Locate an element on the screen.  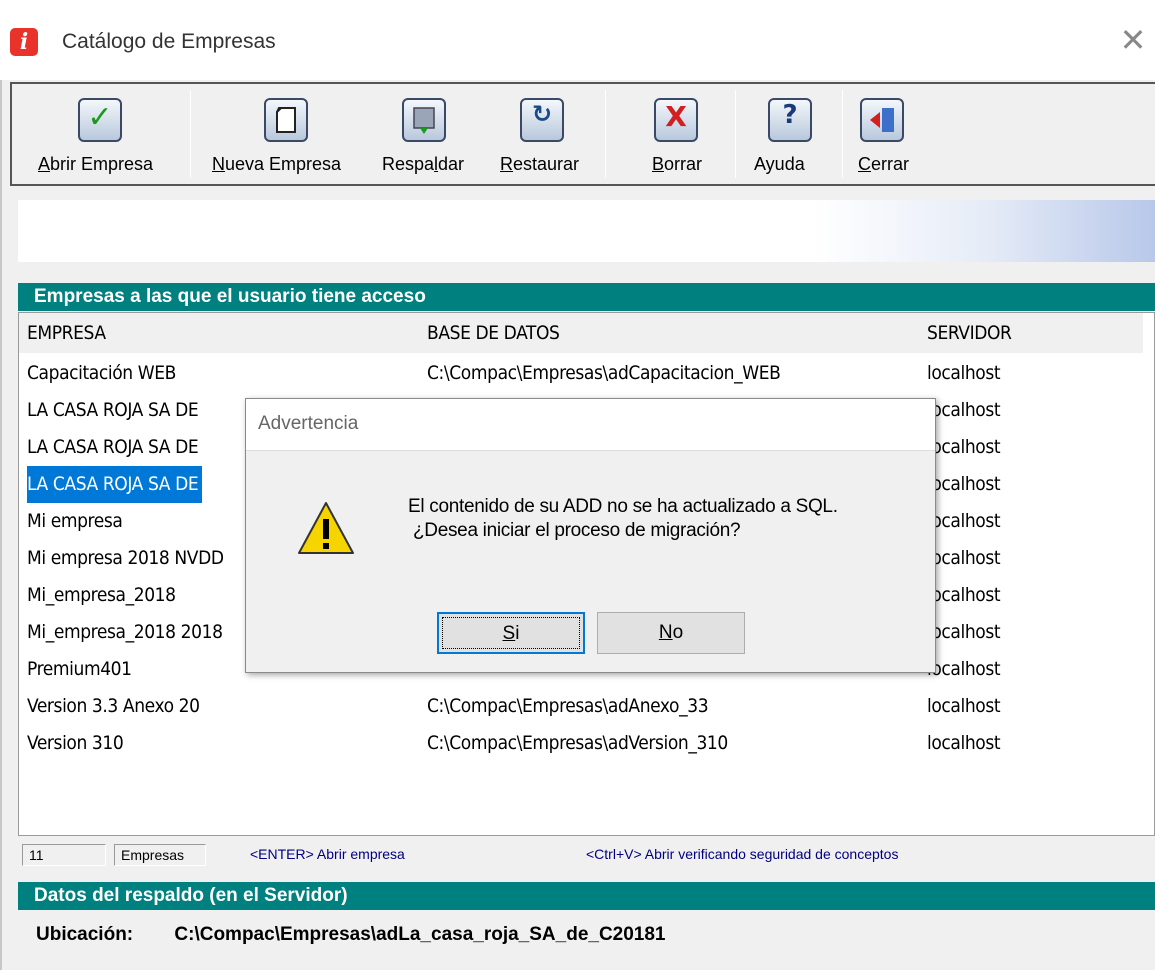
delete-button: X Borrar is located at coordinates (673, 134).